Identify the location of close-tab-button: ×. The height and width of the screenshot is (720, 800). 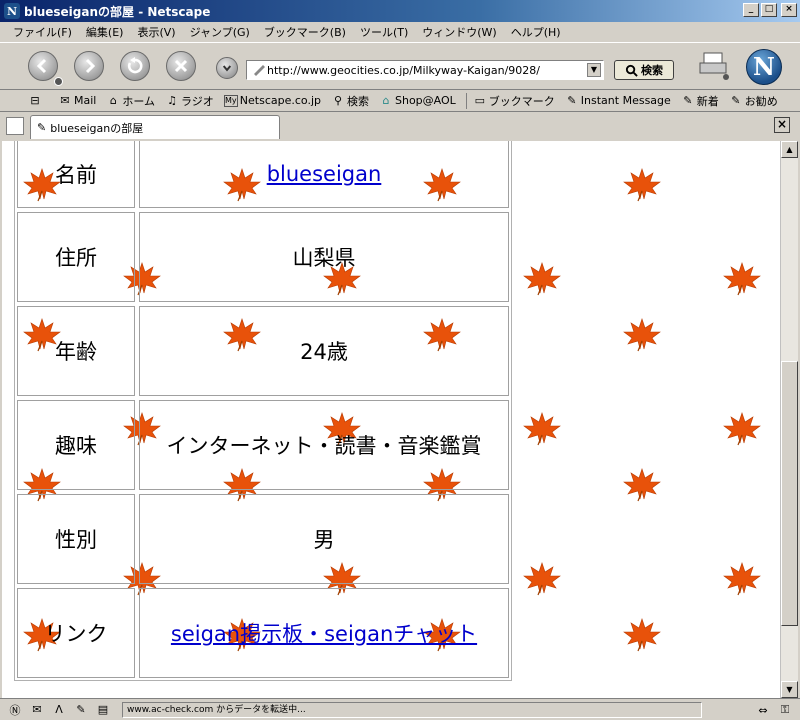
(782, 125).